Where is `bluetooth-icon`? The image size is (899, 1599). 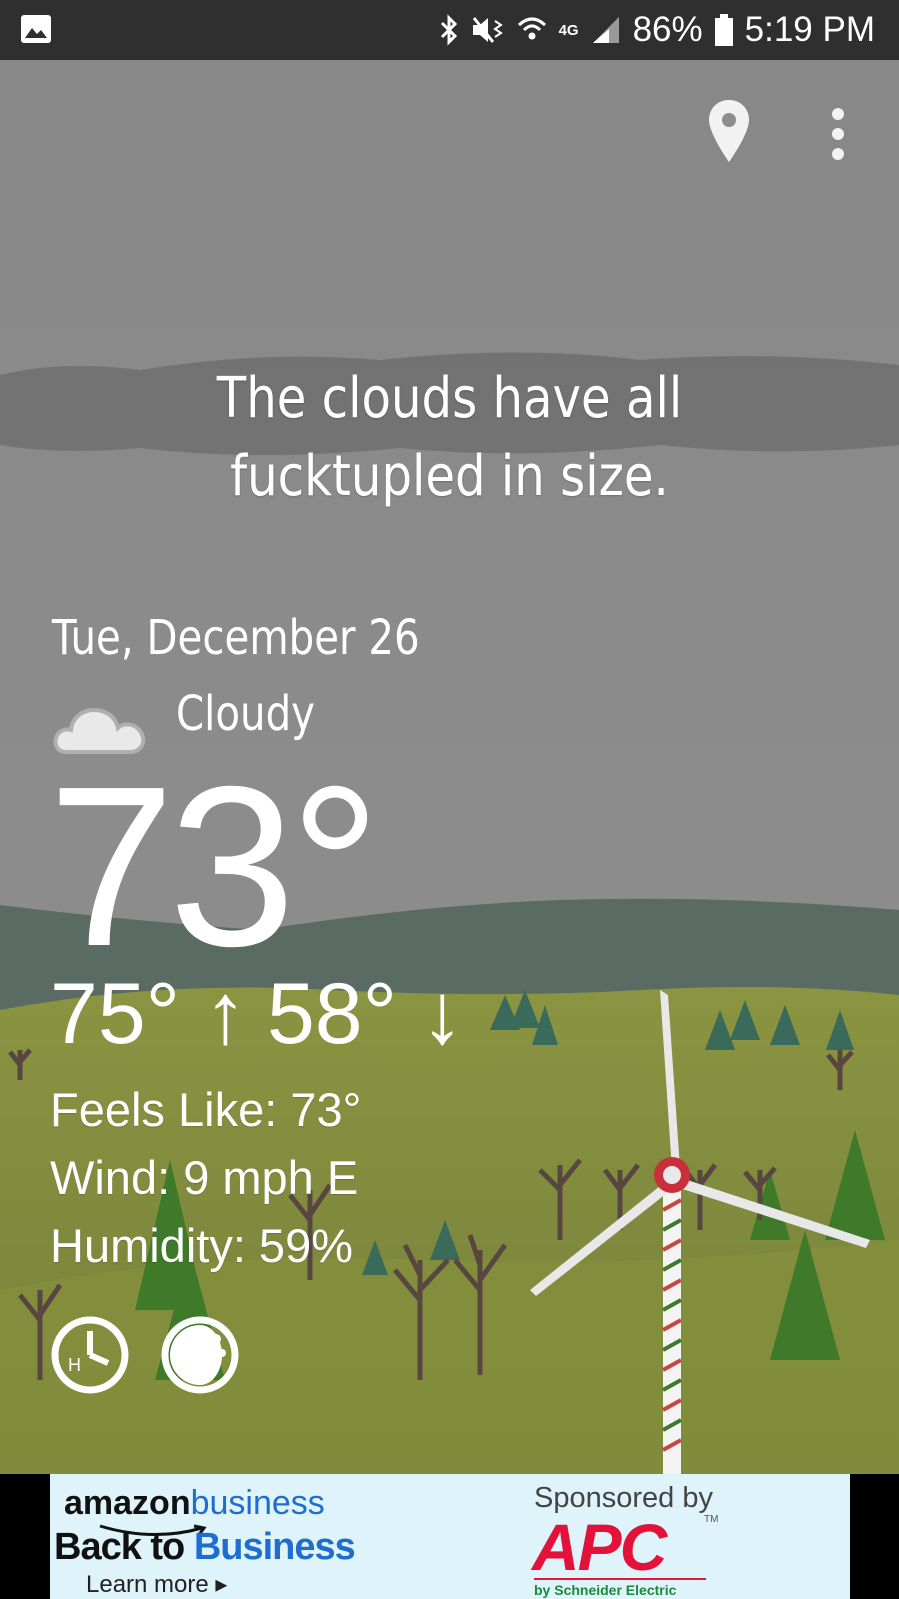
bluetooth-icon is located at coordinates (449, 30).